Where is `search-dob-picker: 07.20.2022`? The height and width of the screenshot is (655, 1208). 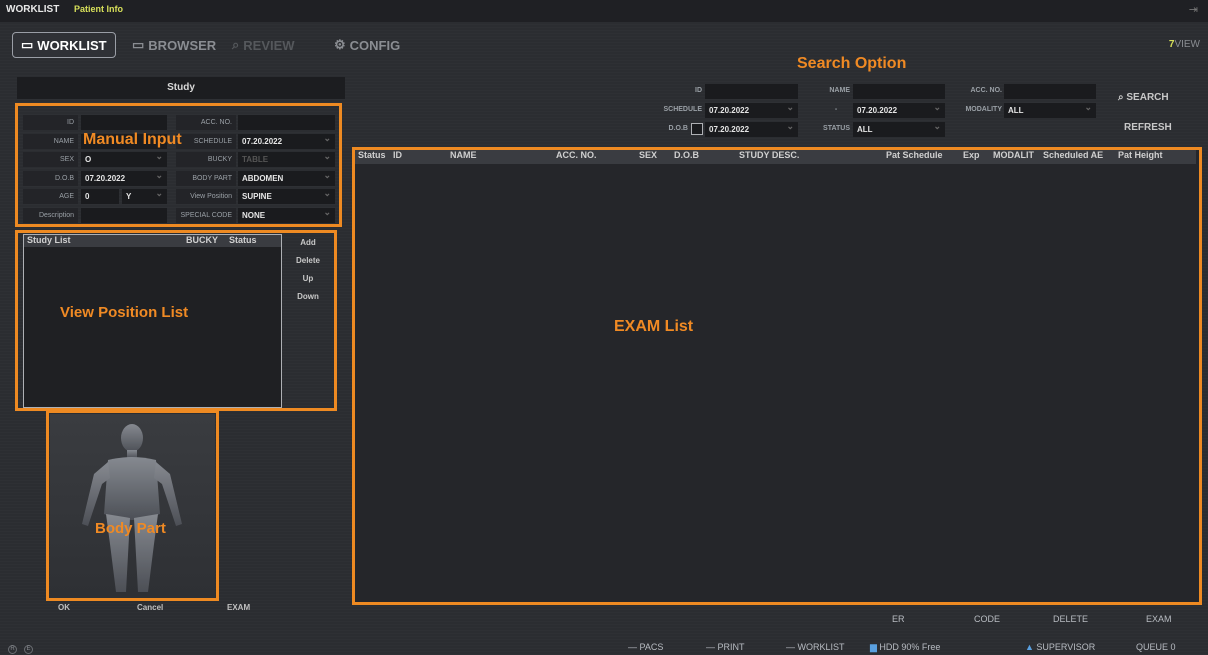
search-dob-picker: 07.20.2022 is located at coordinates (751, 128).